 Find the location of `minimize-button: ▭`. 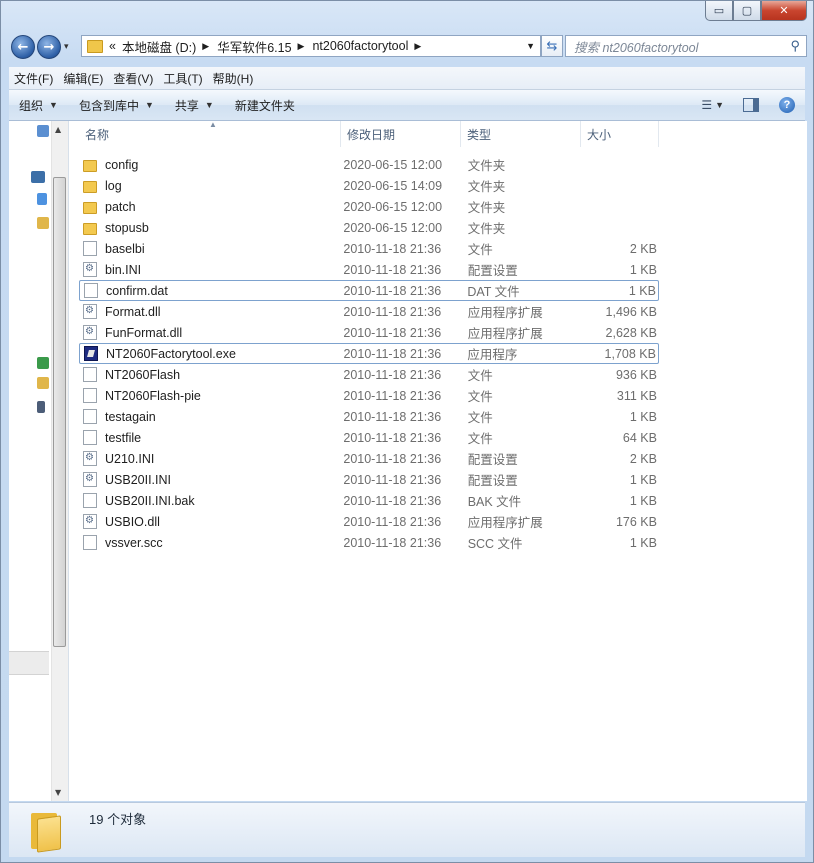

minimize-button: ▭ is located at coordinates (719, 11).